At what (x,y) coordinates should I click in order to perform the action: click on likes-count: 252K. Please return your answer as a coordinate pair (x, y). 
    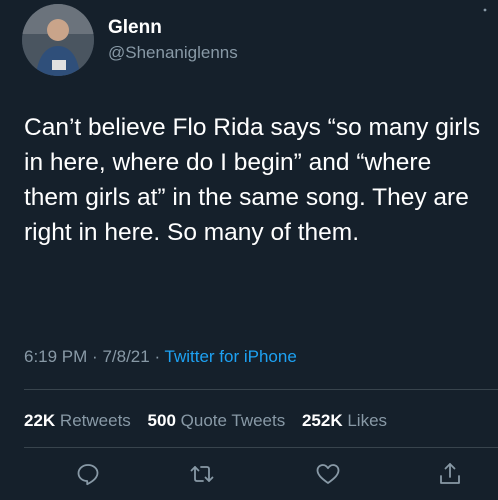
    Looking at the image, I should click on (322, 420).